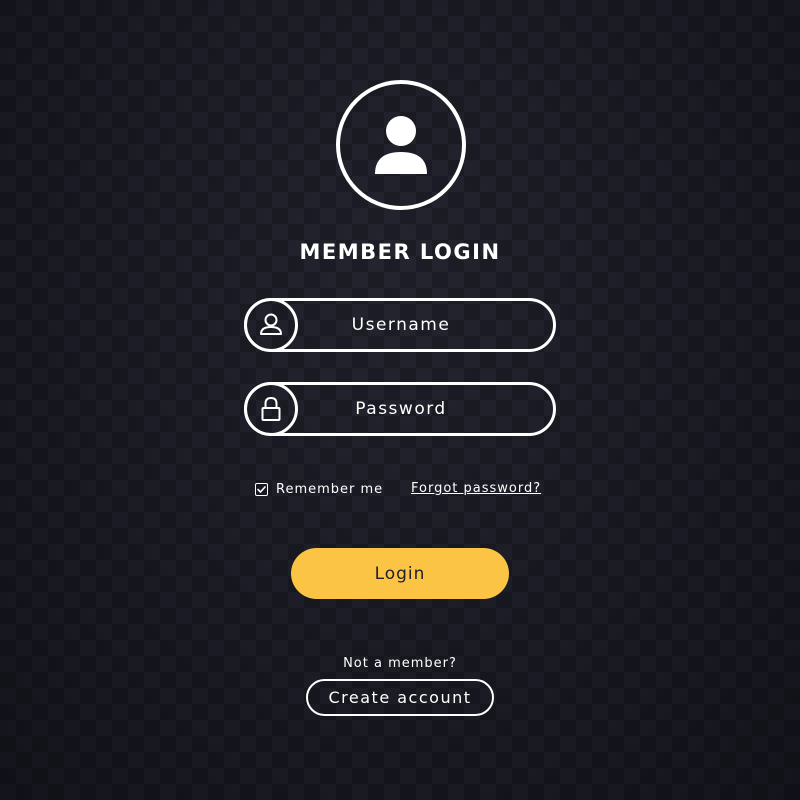 The width and height of the screenshot is (800, 800). I want to click on password-icon-badge, so click(271, 409).